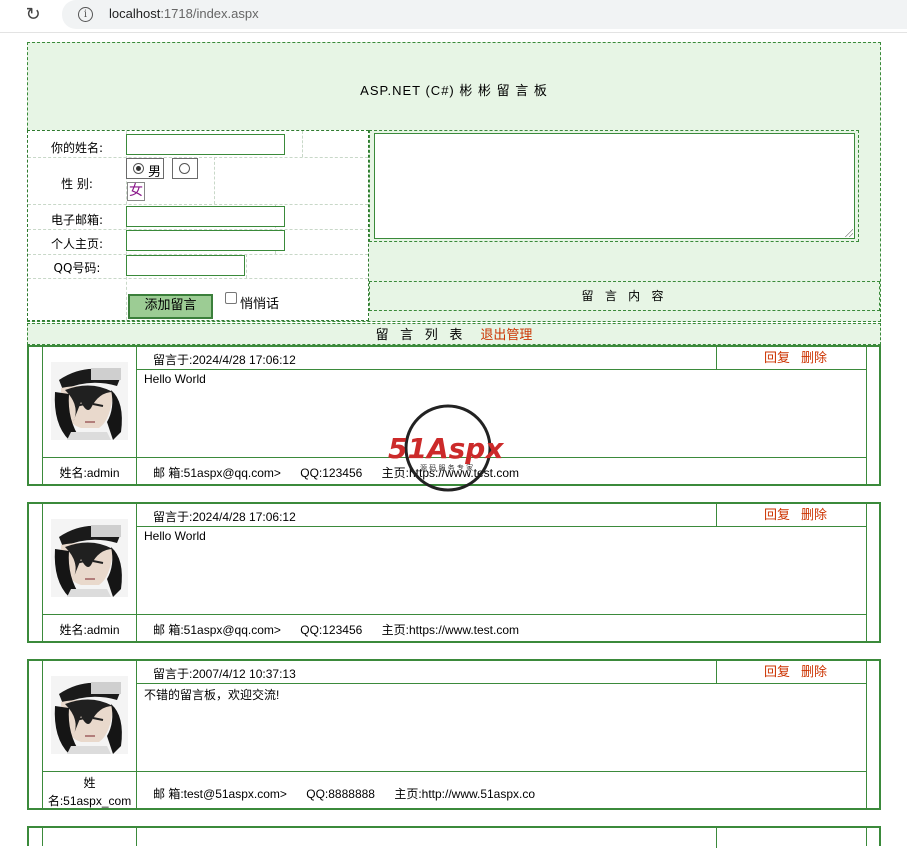  I want to click on url-path: :1718/index.aspx, so click(209, 13).